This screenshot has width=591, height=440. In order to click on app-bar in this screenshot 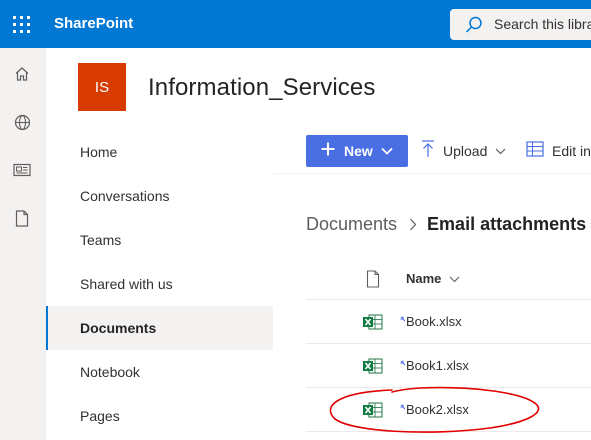, I will do `click(23, 244)`.